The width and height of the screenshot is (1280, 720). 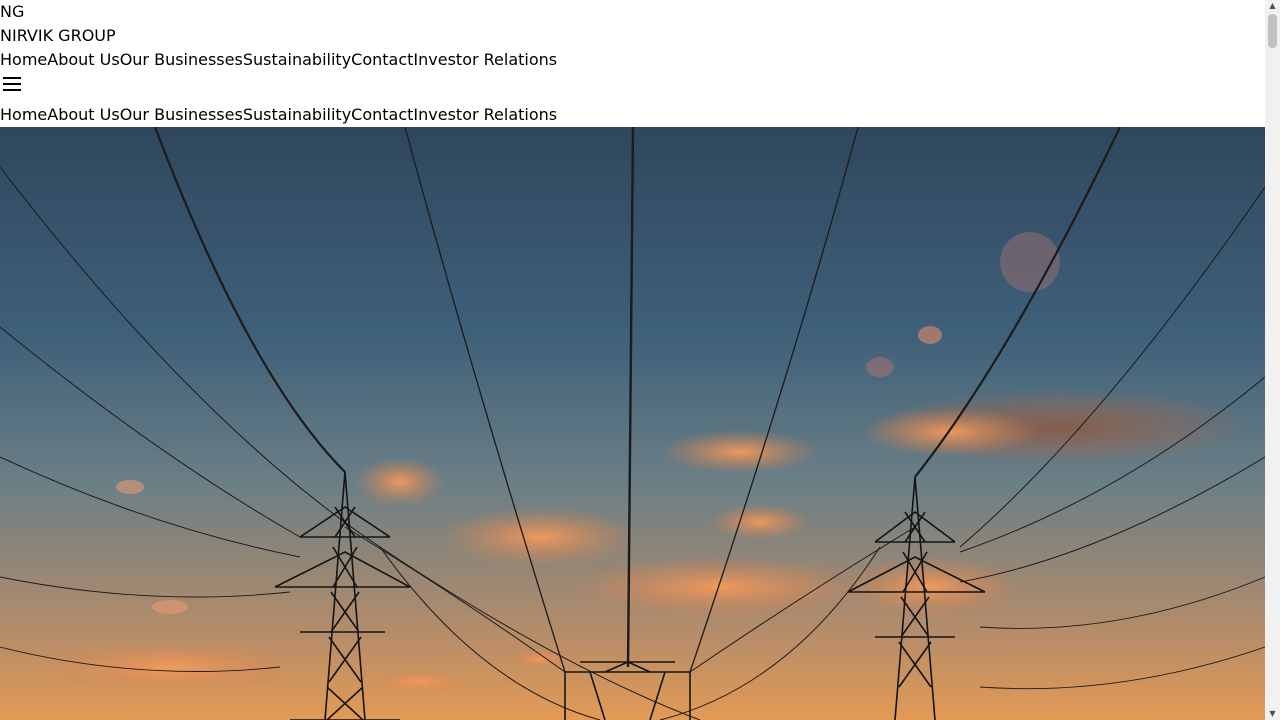 What do you see at coordinates (1272, 6) in the screenshot?
I see `scroll-up-arrow-icon: ▲` at bounding box center [1272, 6].